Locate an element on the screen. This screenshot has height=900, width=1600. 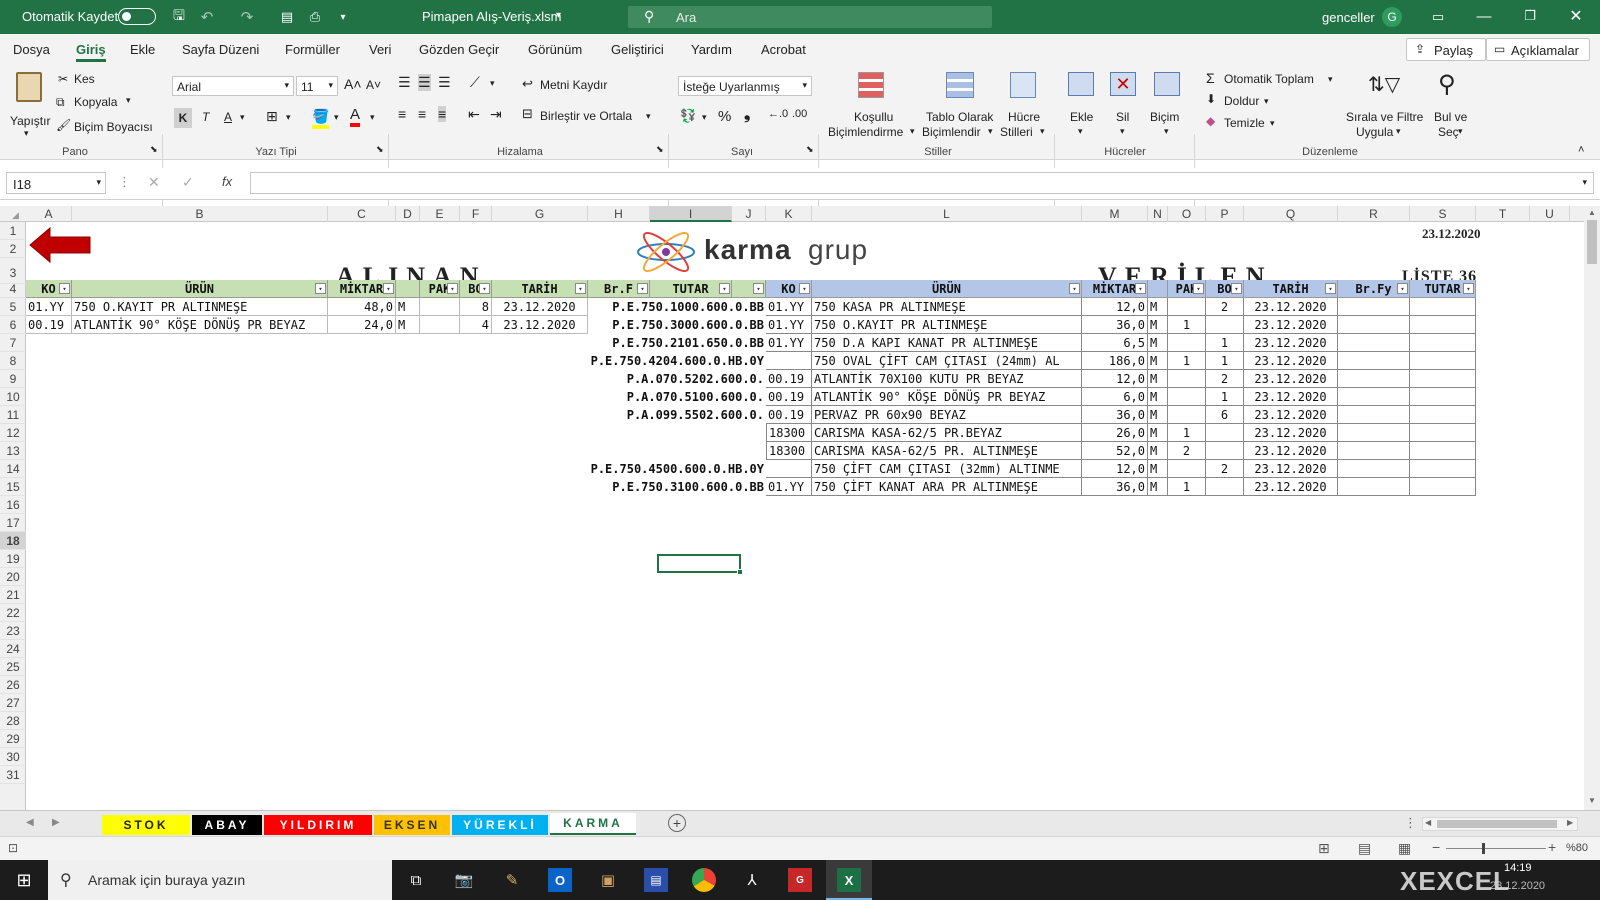
column-header-j: J is located at coordinates (749, 214).